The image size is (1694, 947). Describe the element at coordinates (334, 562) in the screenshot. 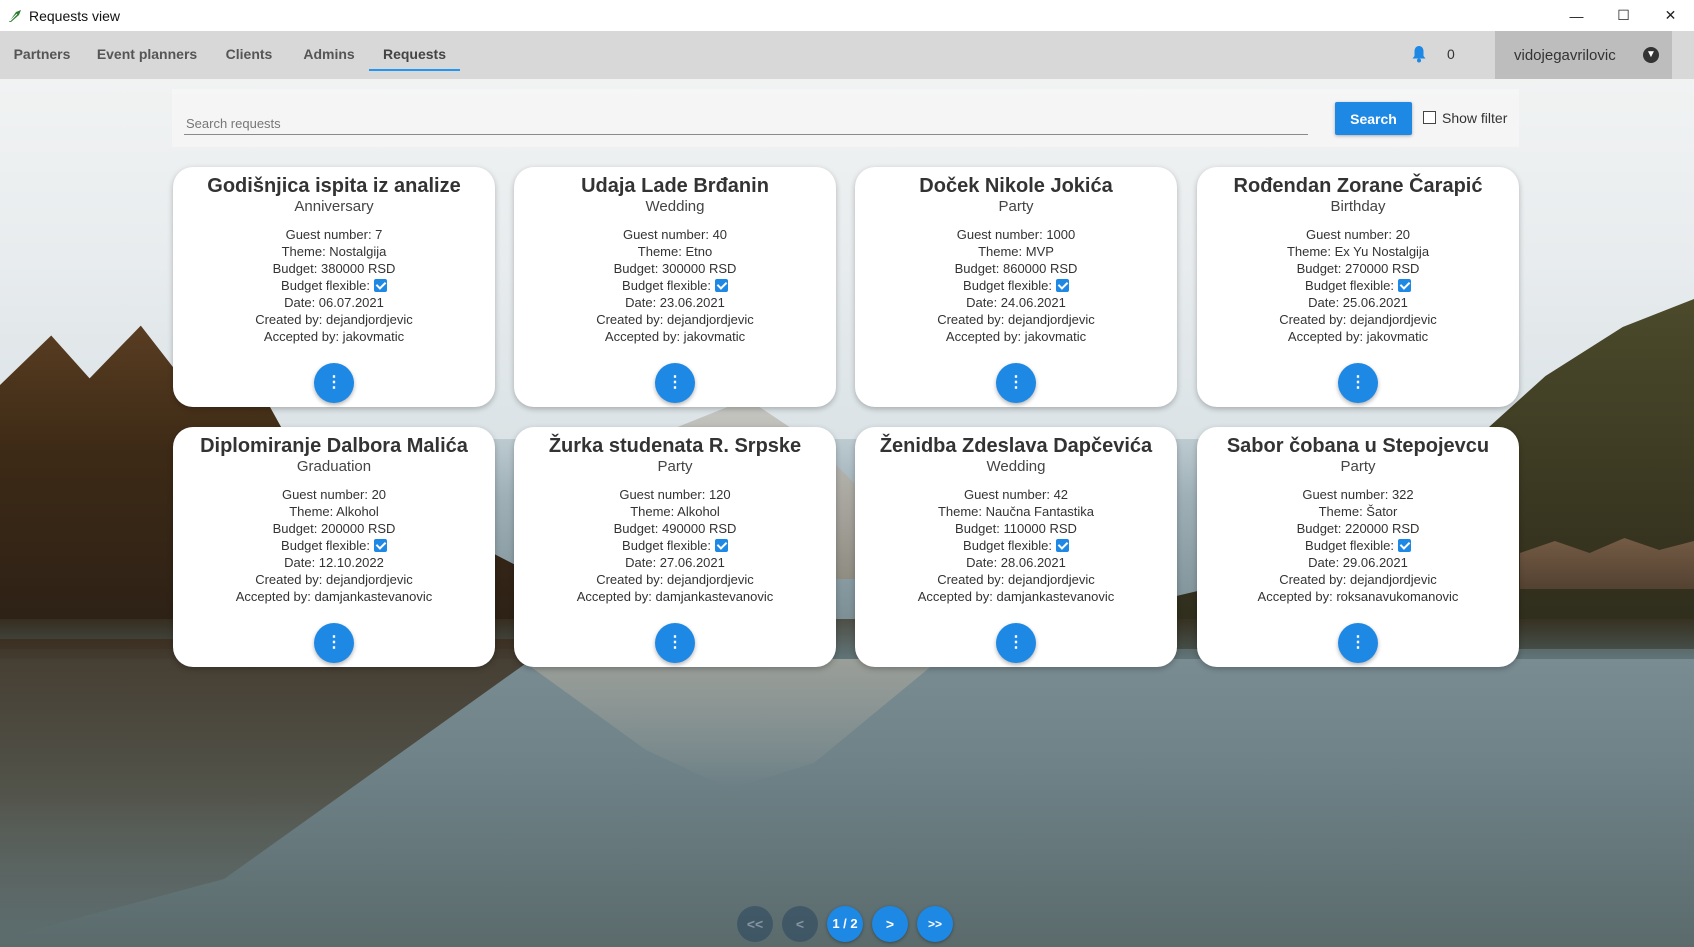

I see `card-date: Date: 12.10.2022` at that location.